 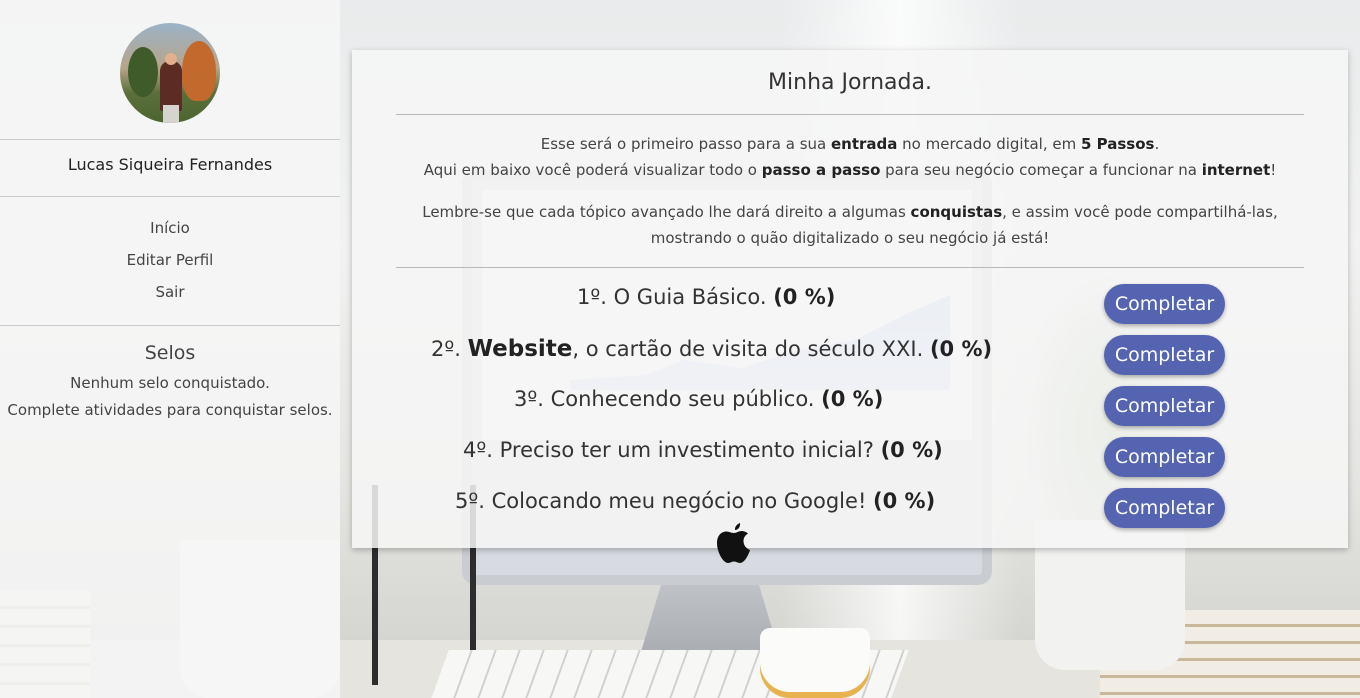 I want to click on intro-emphasis: entrada, so click(x=864, y=144).